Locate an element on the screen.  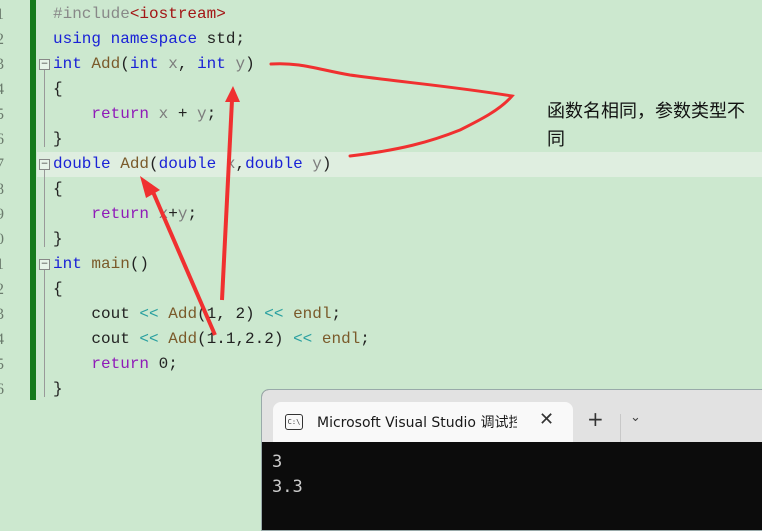
arrow-to-double-add is located at coordinates (182, 260).